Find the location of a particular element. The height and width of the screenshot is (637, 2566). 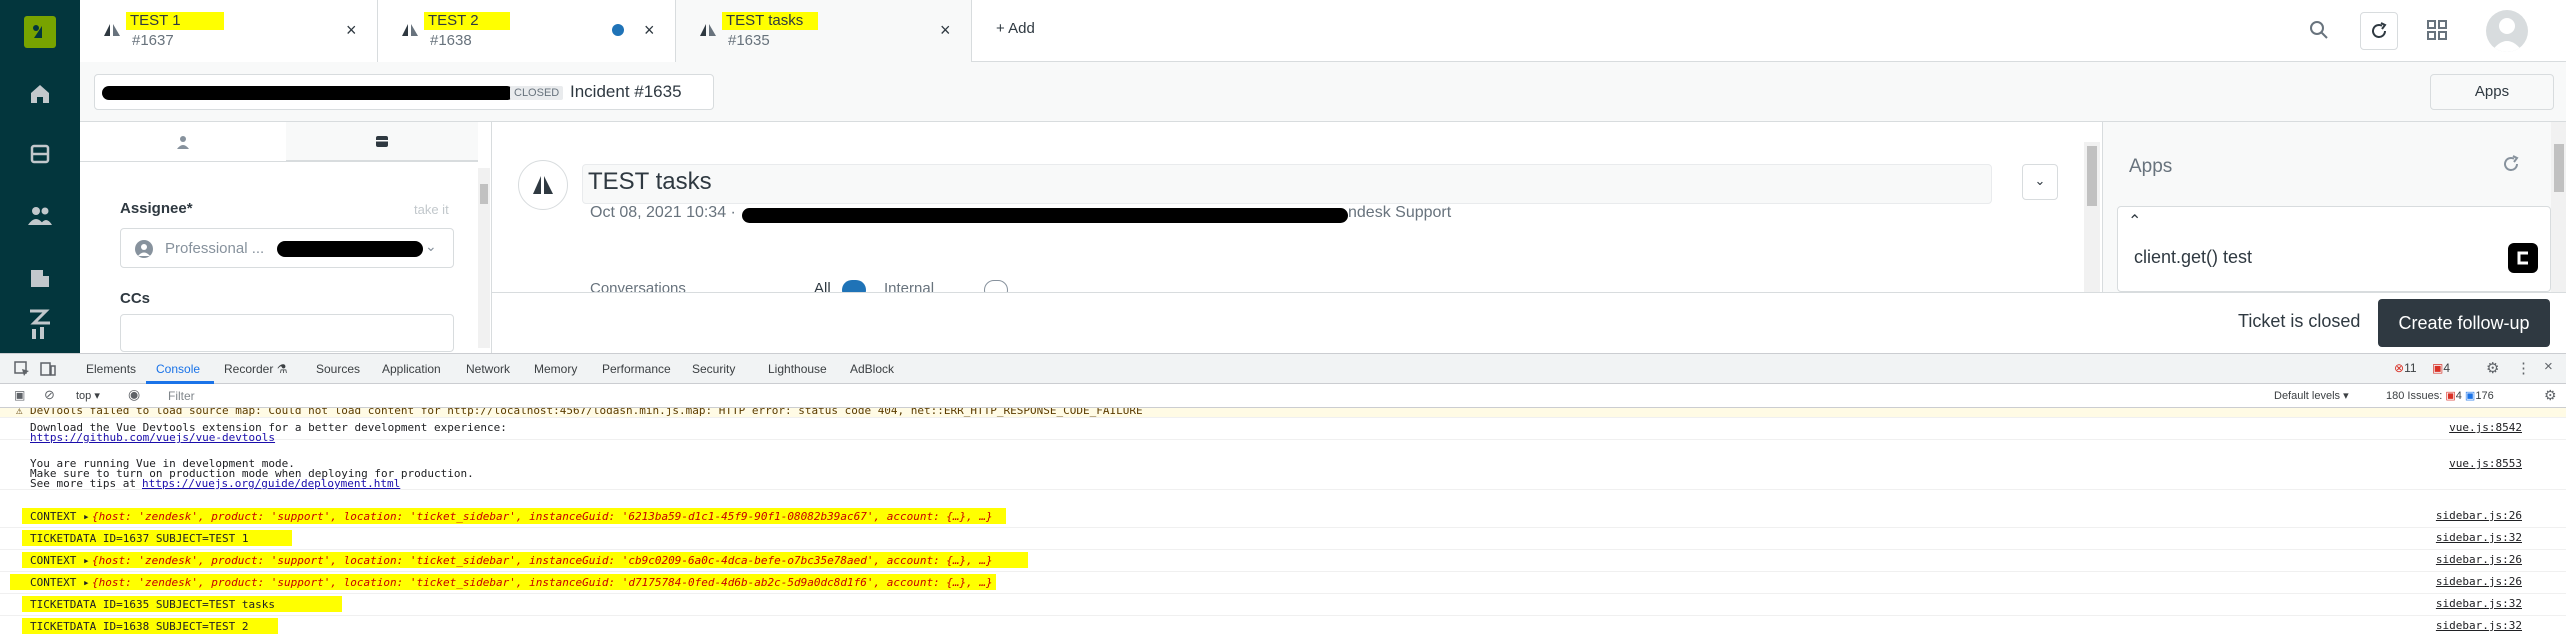

internal-filter: Internal is located at coordinates (909, 286).